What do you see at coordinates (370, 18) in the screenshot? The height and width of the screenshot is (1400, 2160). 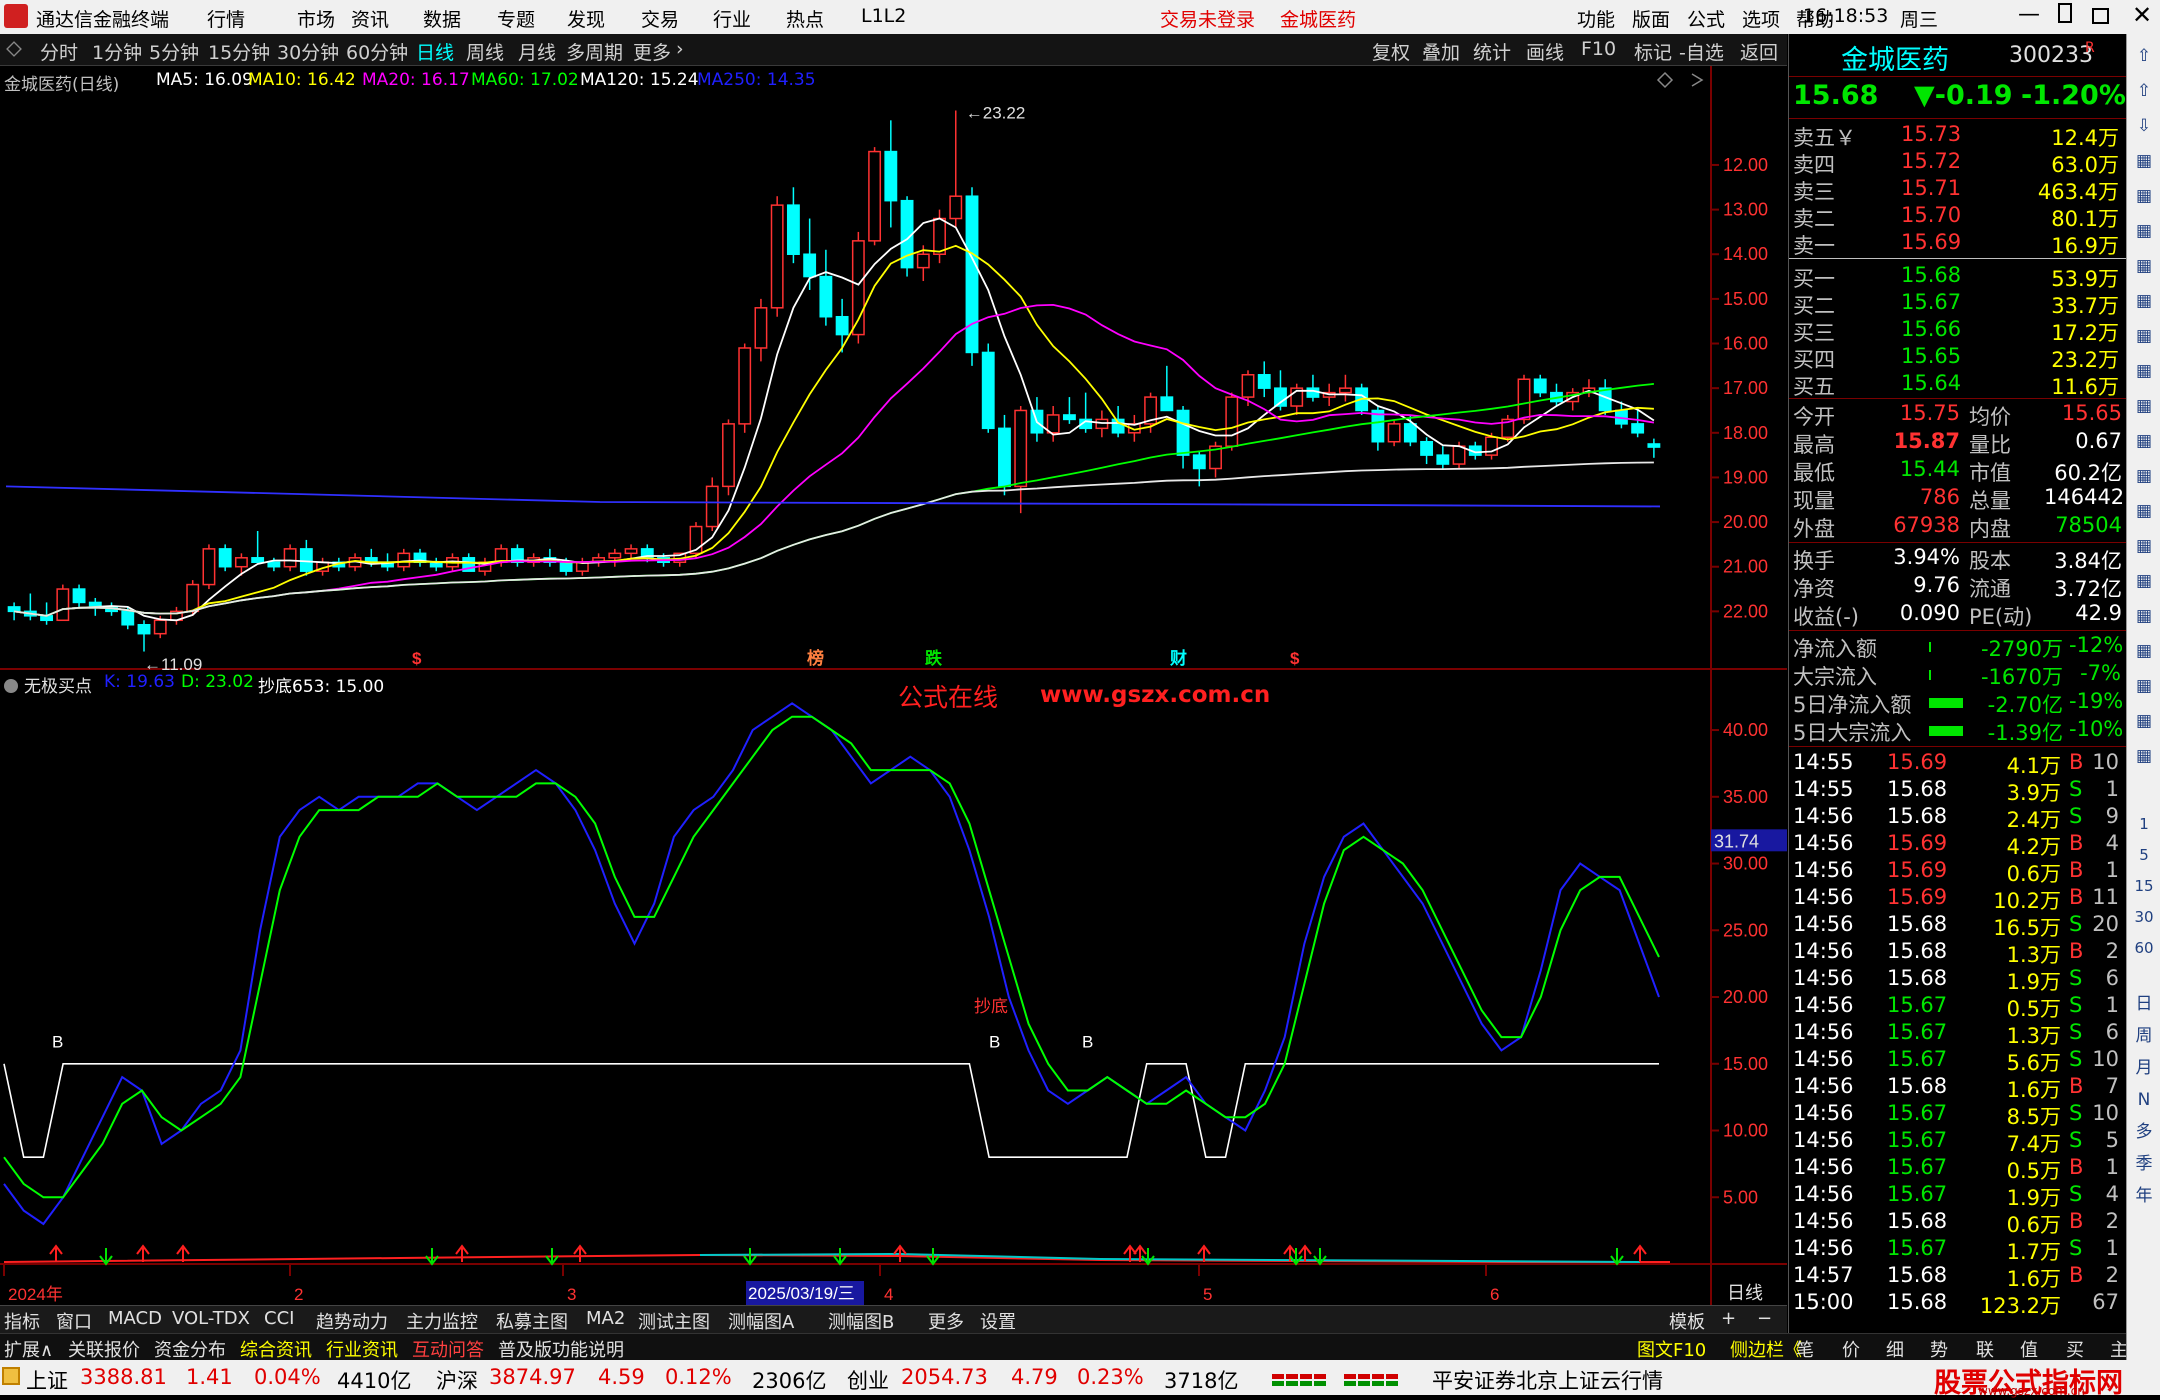 I see `menu-item: 资讯` at bounding box center [370, 18].